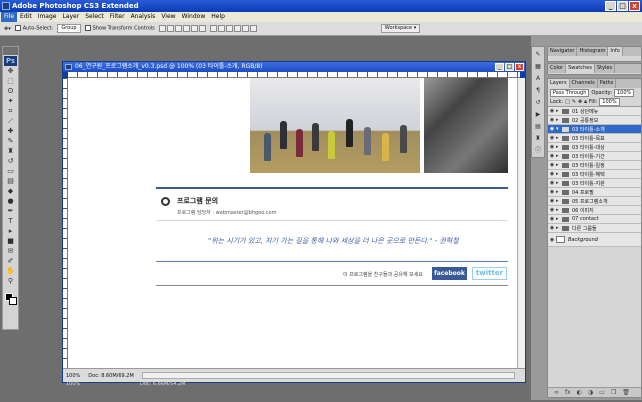  I want to click on layer-row: ◉ ▸ 07 contact, so click(594, 219).